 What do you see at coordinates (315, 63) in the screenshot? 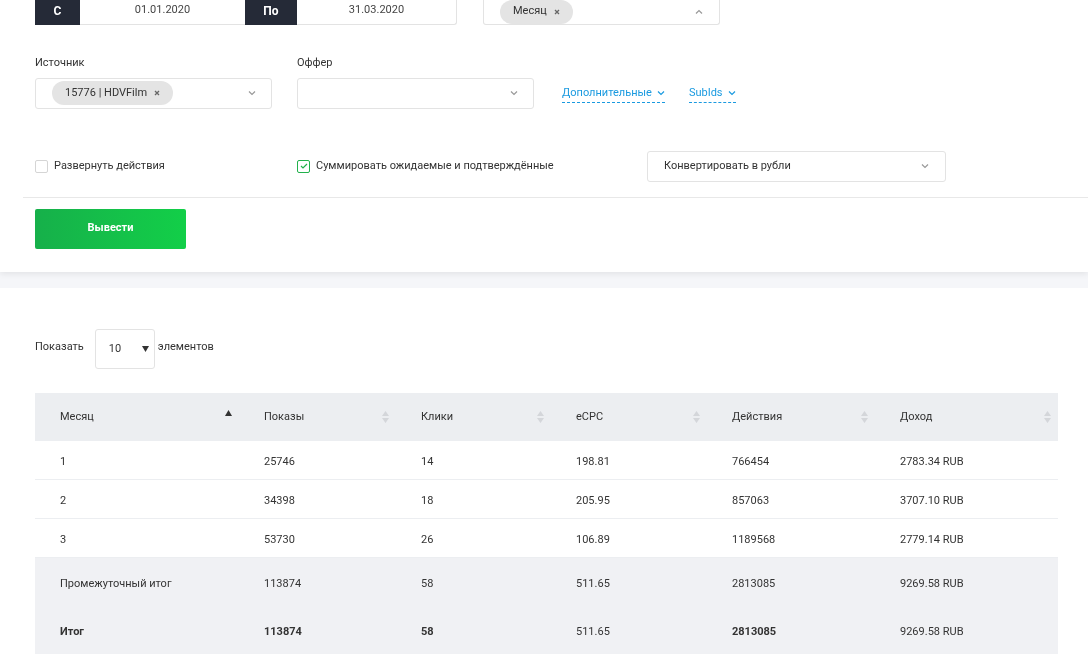
I see `offer-label: Оффер` at bounding box center [315, 63].